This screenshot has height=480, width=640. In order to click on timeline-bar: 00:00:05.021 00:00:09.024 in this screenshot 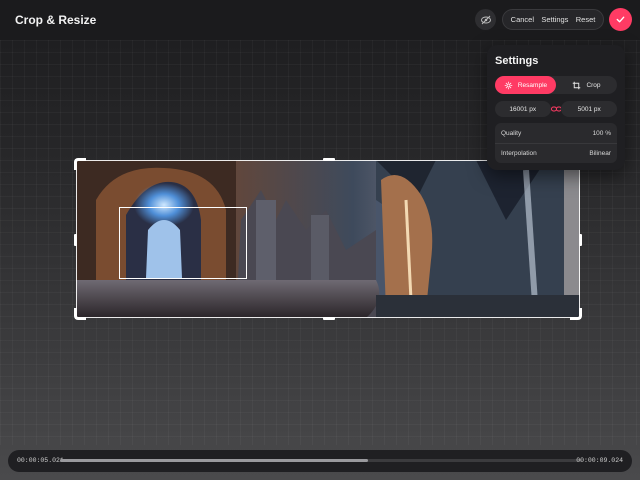, I will do `click(320, 461)`.